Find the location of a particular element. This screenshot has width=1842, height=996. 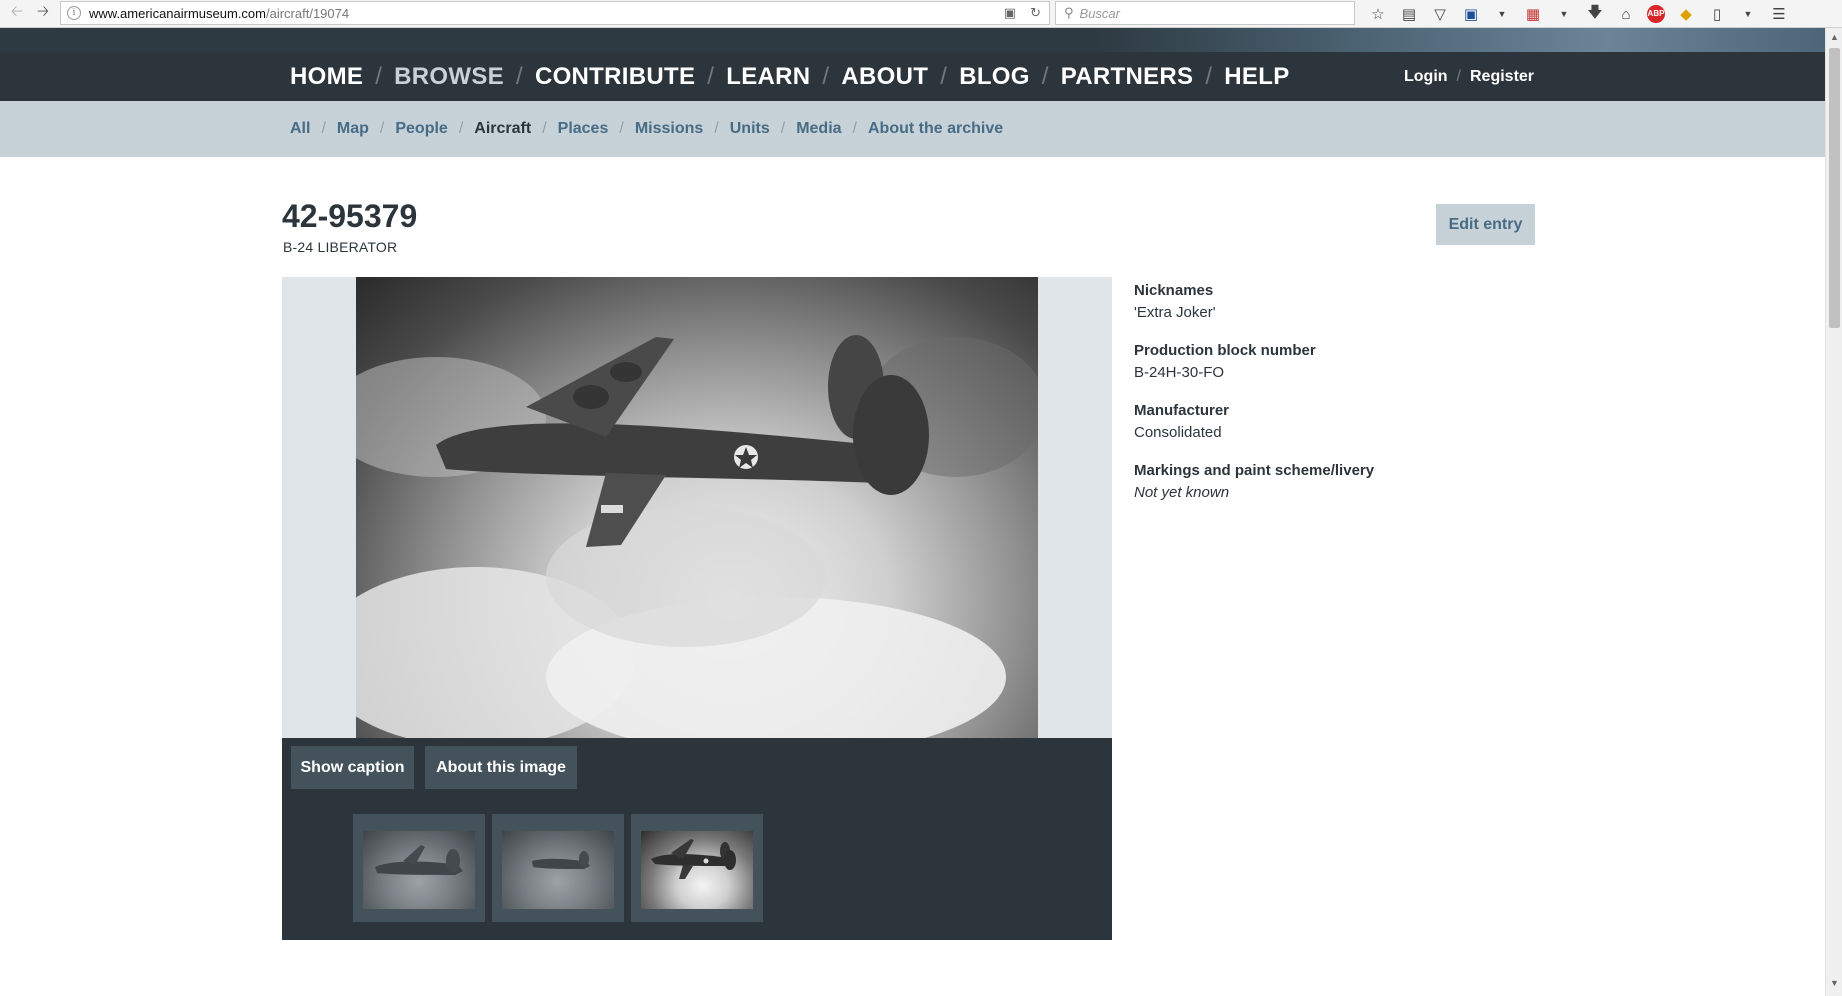

detail-label-markings: Markings and paint scheme/livery is located at coordinates (1254, 470).